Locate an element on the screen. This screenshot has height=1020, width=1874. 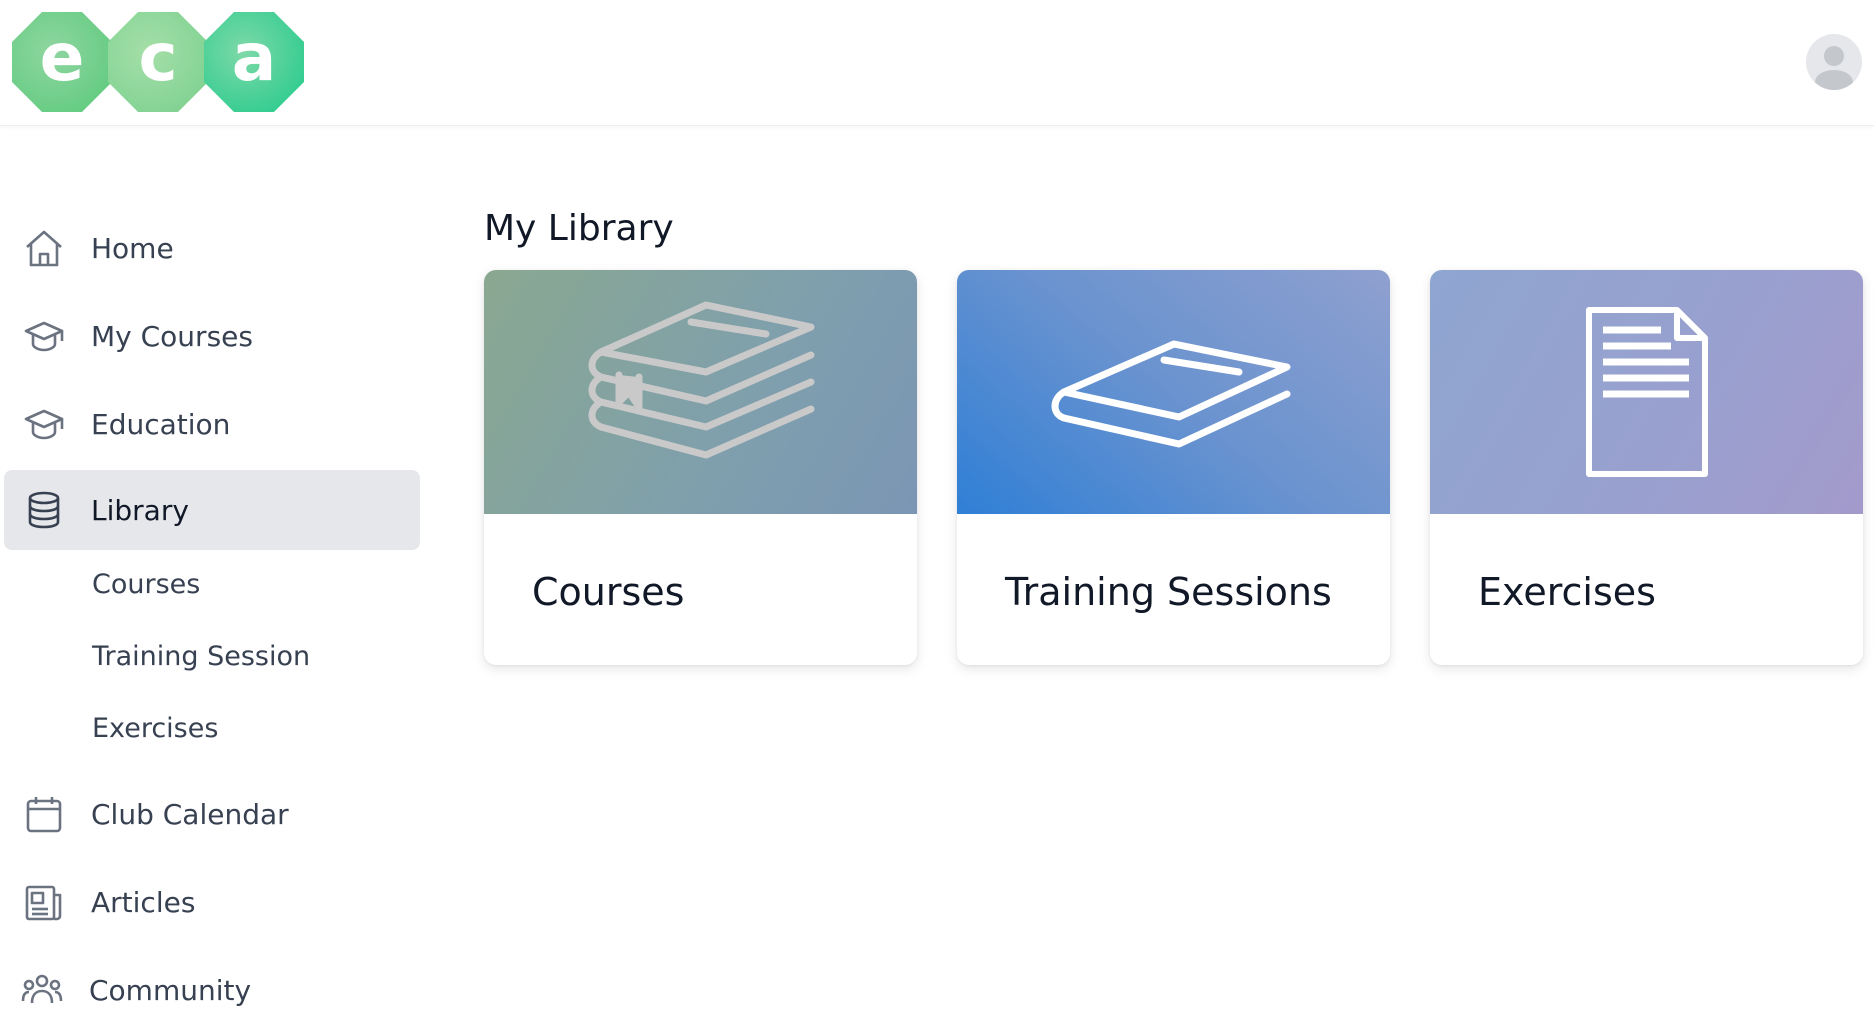
logo-letter-a: a is located at coordinates (254, 62).